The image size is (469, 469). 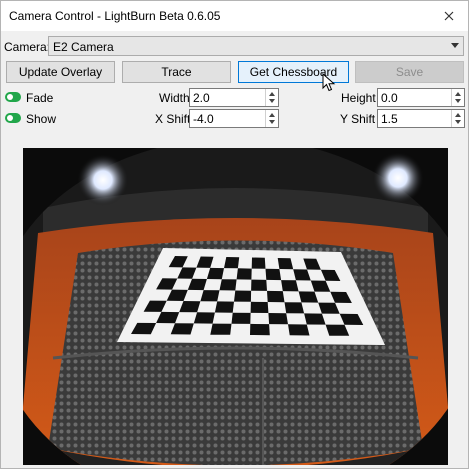 I want to click on close-icon, so click(x=449, y=16).